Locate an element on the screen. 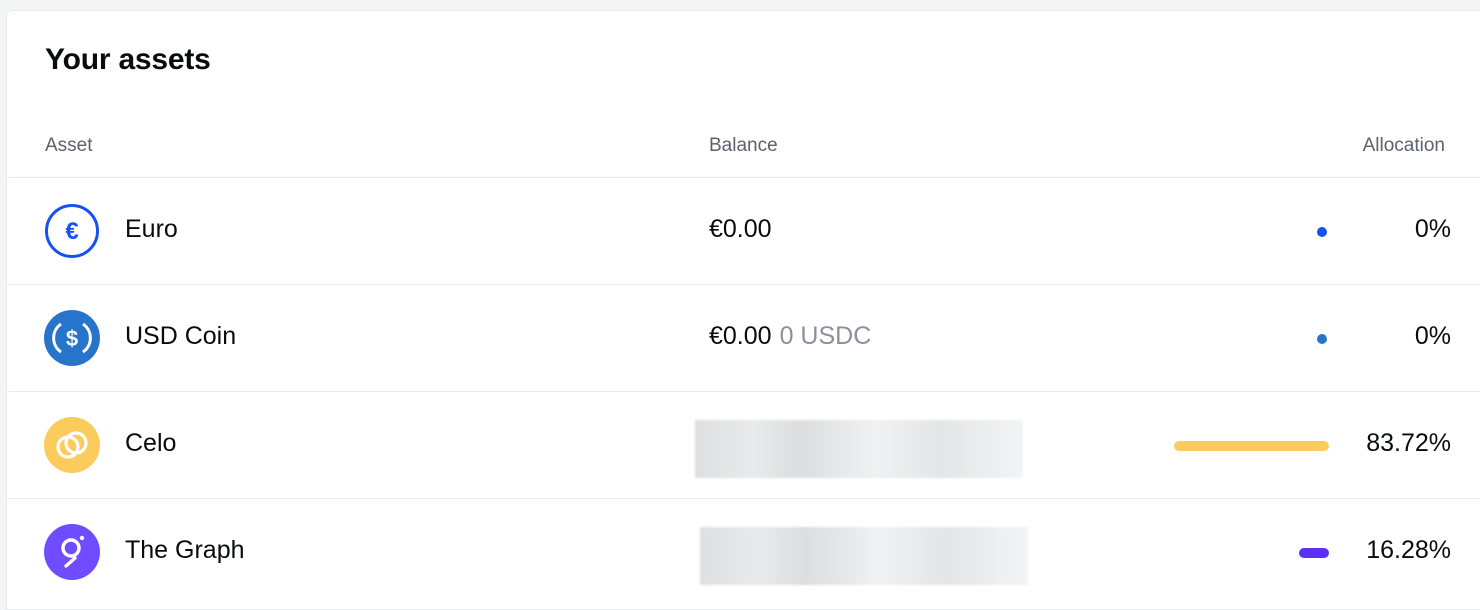 This screenshot has width=1480, height=610. asset-balance: €0.00 is located at coordinates (740, 229).